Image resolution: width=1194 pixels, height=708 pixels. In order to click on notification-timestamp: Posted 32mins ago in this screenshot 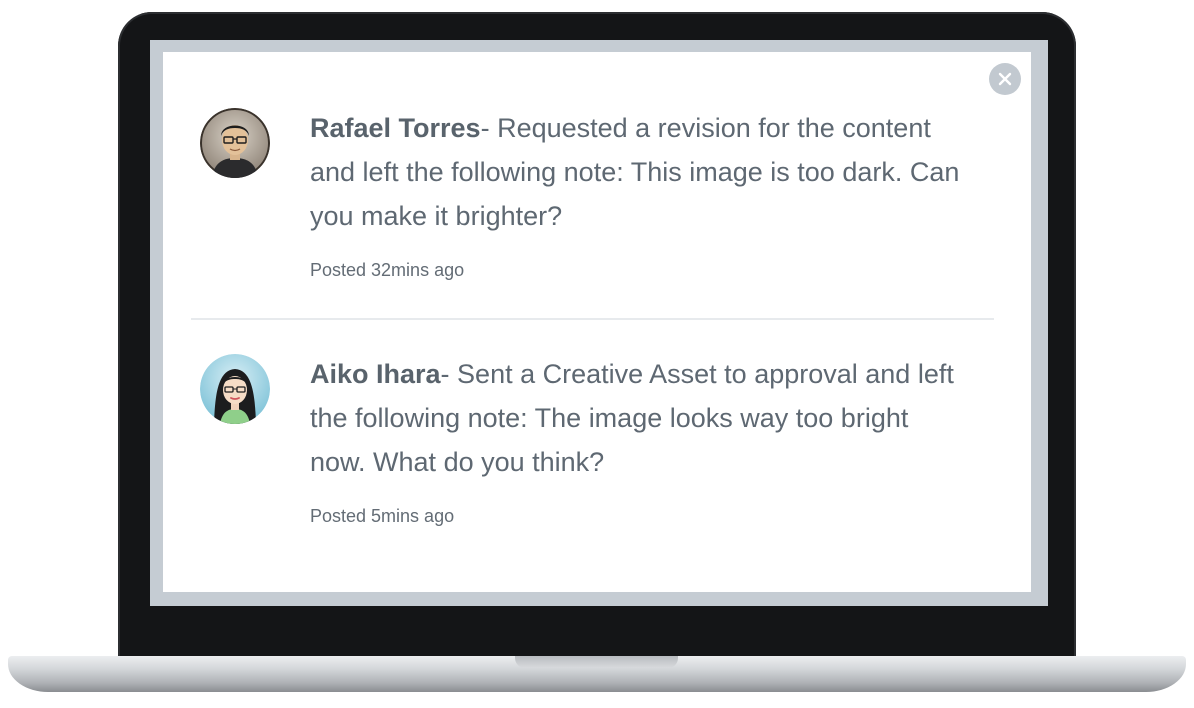, I will do `click(387, 270)`.